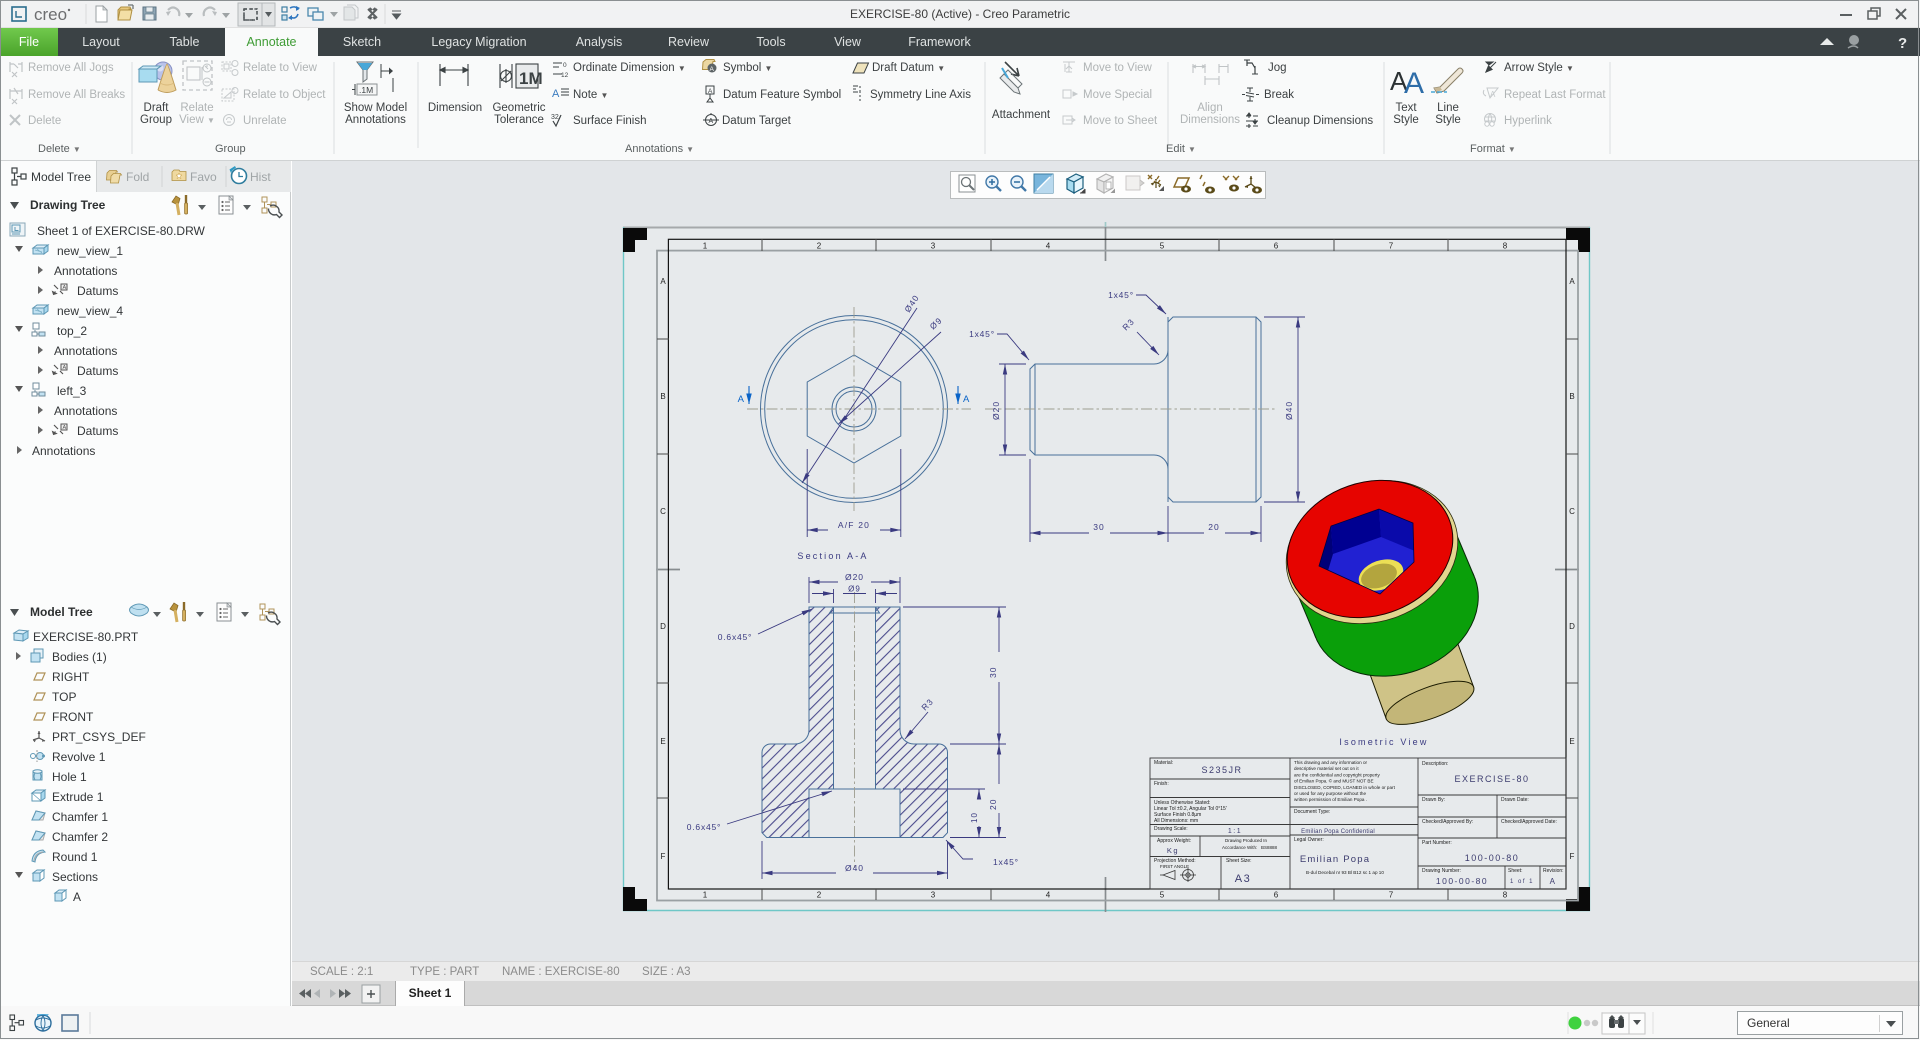 This screenshot has height=1040, width=1920. Describe the element at coordinates (1447, 822) in the screenshot. I see `svg-text: Checked/Approved By:` at that location.